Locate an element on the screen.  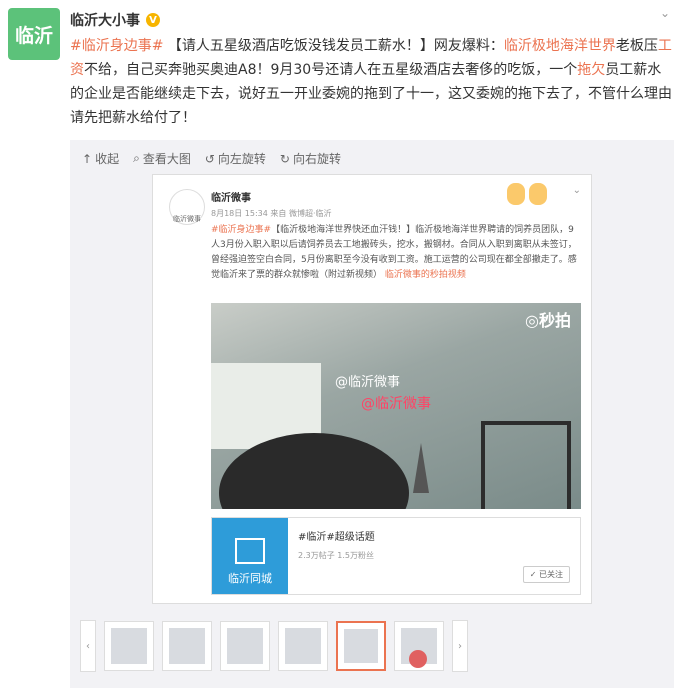
account-name-text: 临沂大小事 is located at coordinates (105, 20).